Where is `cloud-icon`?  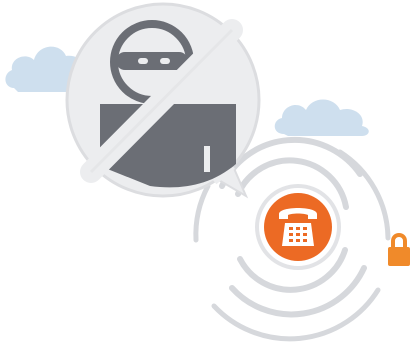
cloud-icon is located at coordinates (321, 117).